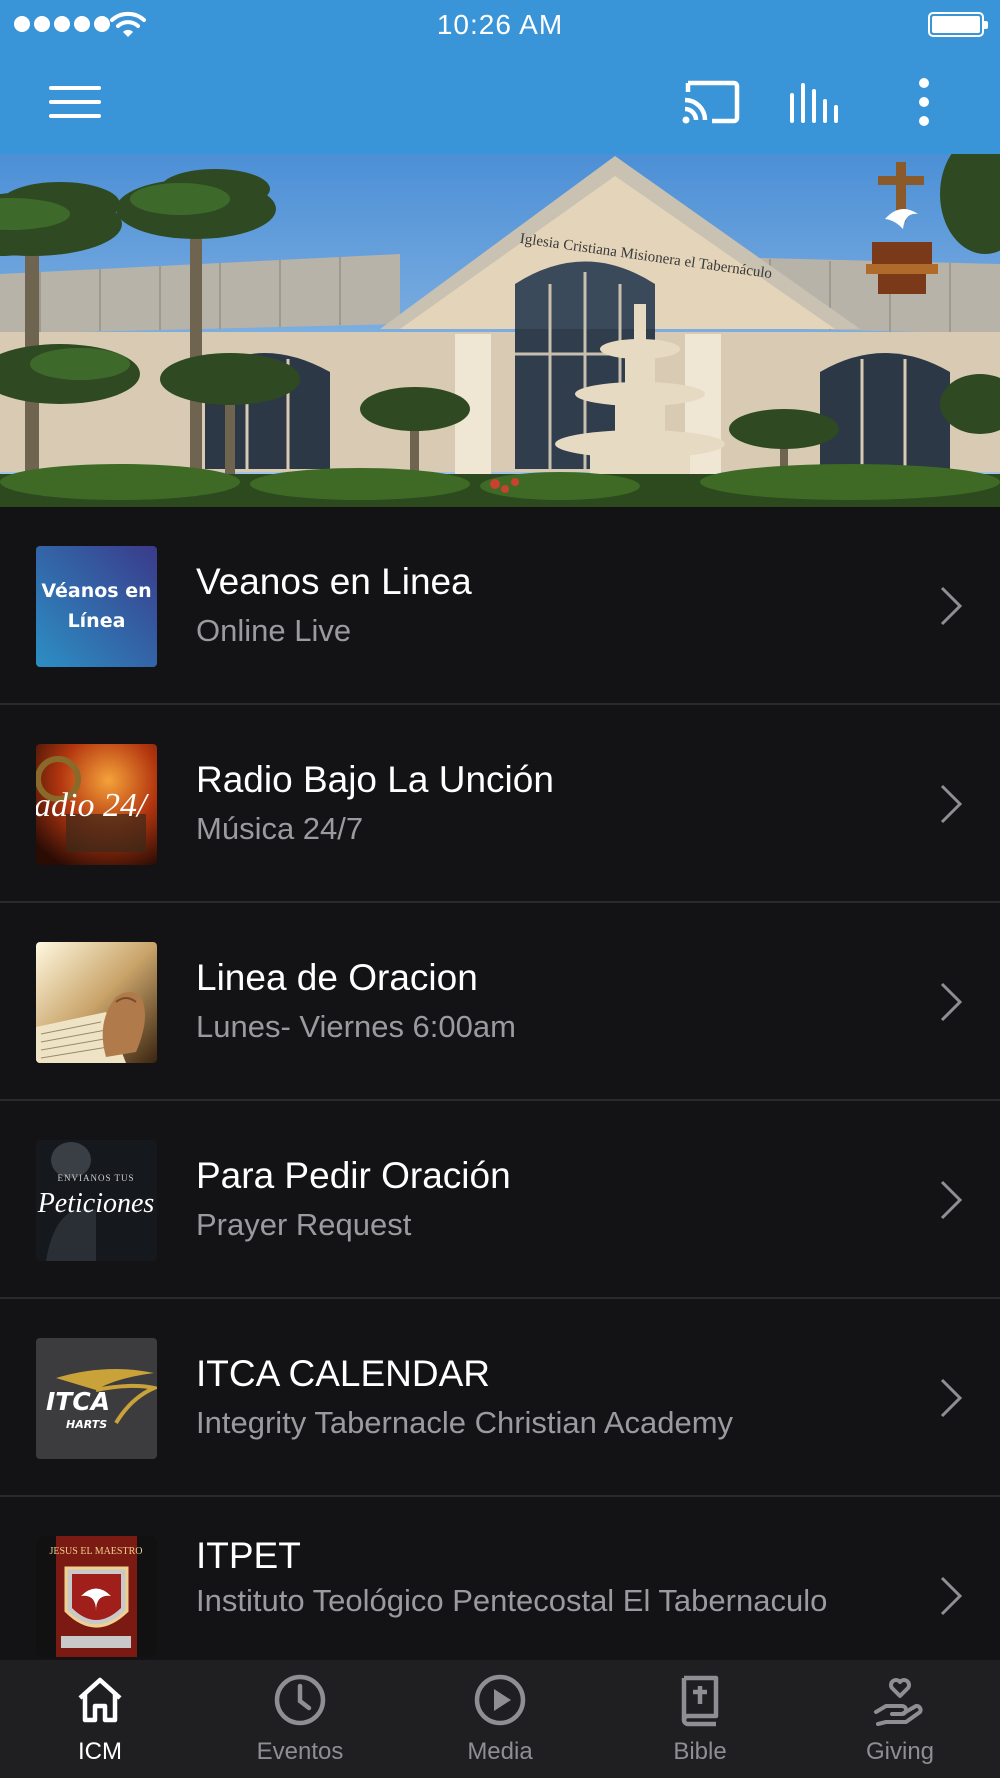  Describe the element at coordinates (817, 102) in the screenshot. I see `audio-equalizer-icon` at that location.